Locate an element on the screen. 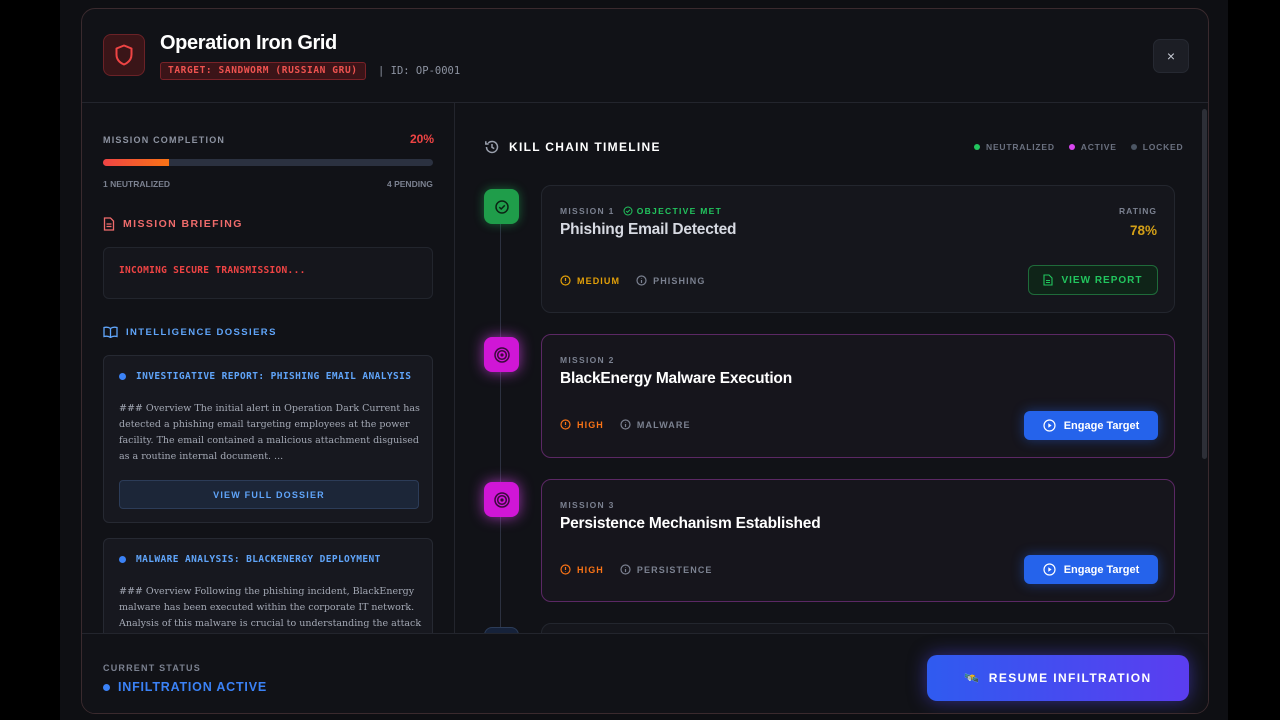 The image size is (1280, 720). mission-meta: HIGH PERSISTENCE is located at coordinates (636, 569).